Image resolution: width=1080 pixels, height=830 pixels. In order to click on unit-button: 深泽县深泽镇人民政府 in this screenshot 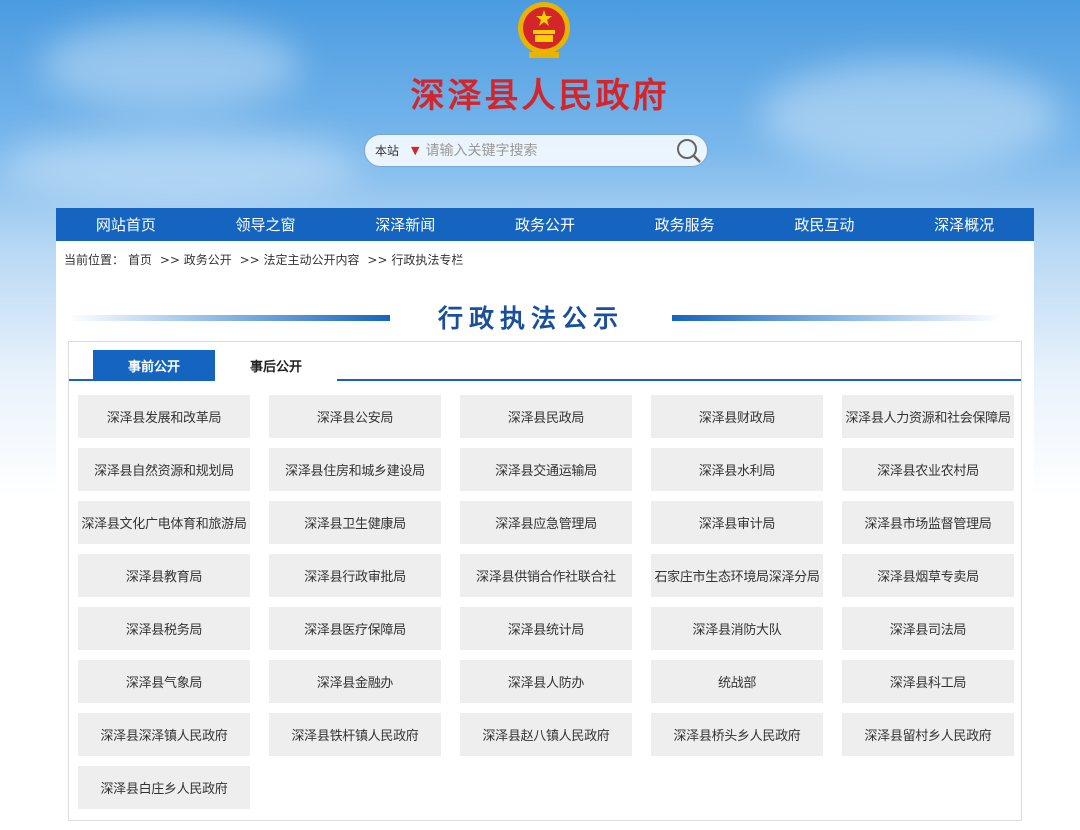, I will do `click(164, 734)`.